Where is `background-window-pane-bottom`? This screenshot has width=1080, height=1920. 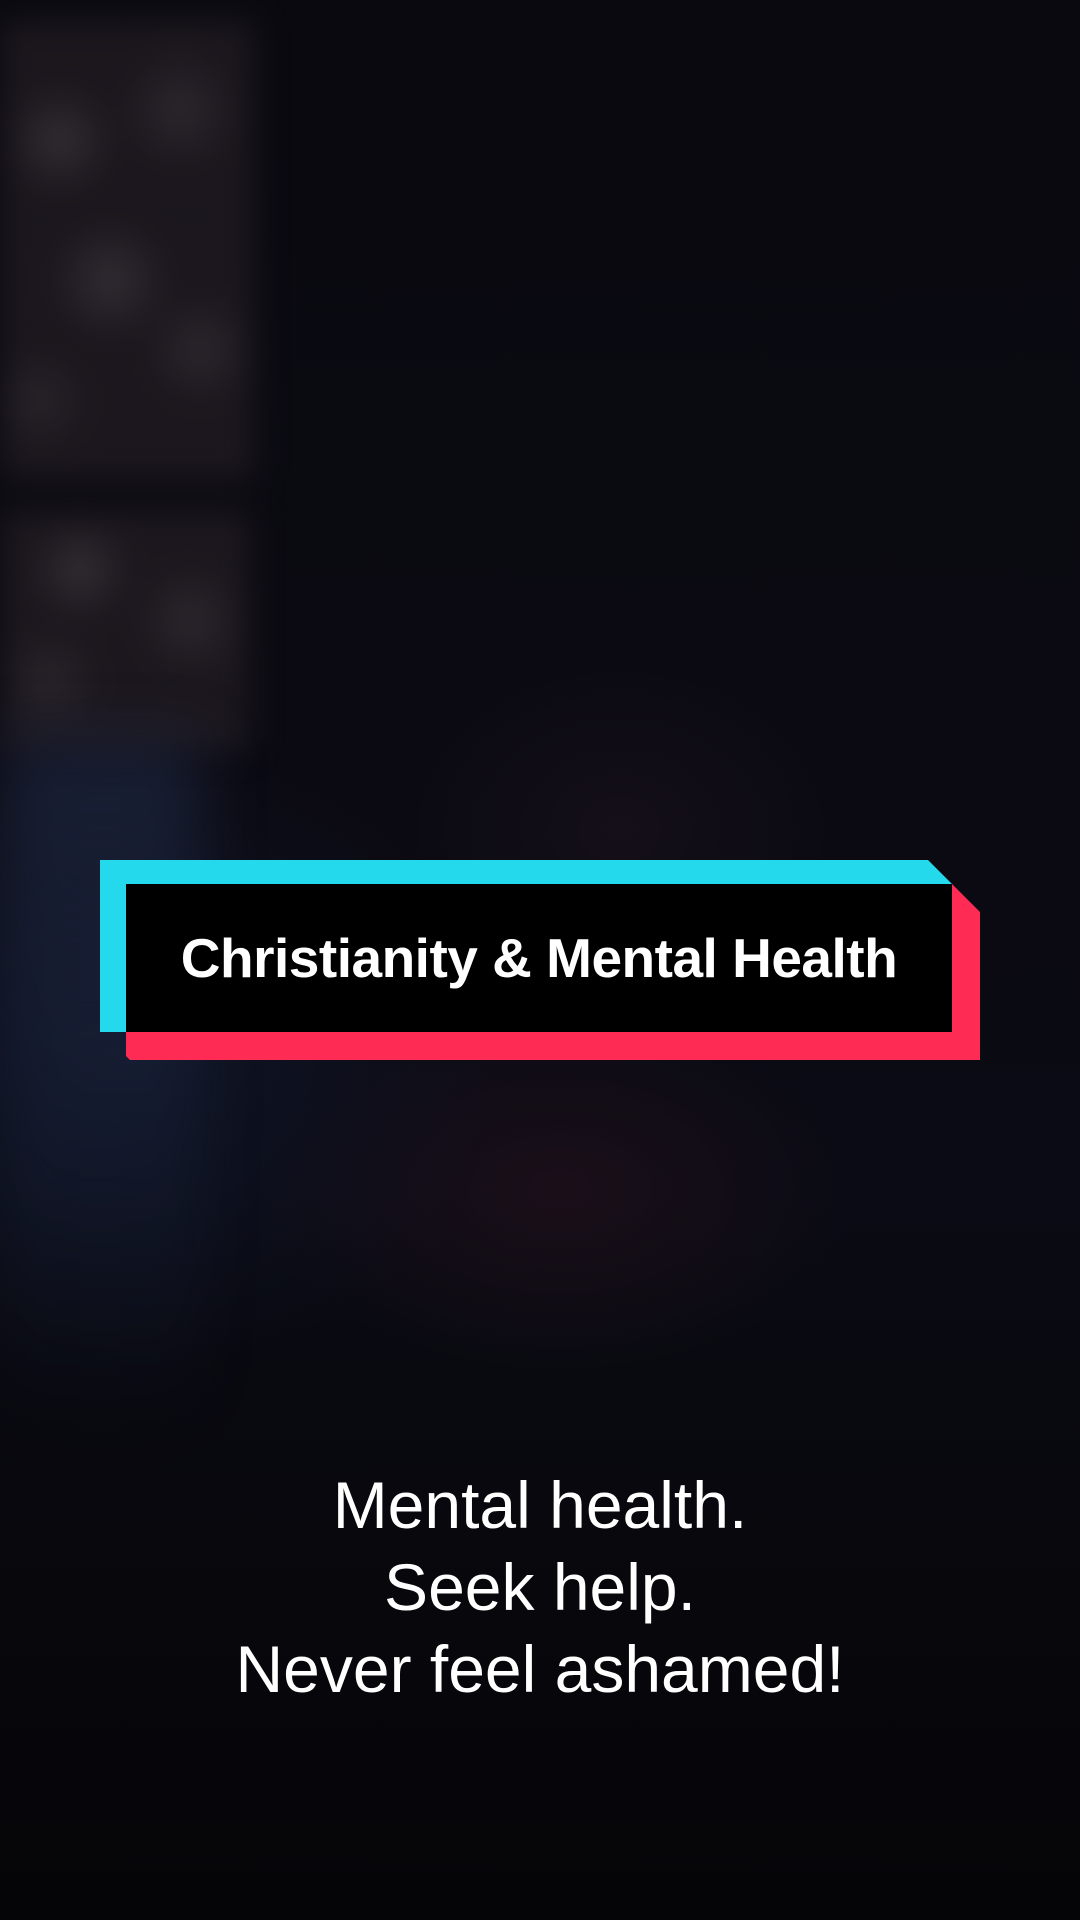
background-window-pane-bottom is located at coordinates (125, 630).